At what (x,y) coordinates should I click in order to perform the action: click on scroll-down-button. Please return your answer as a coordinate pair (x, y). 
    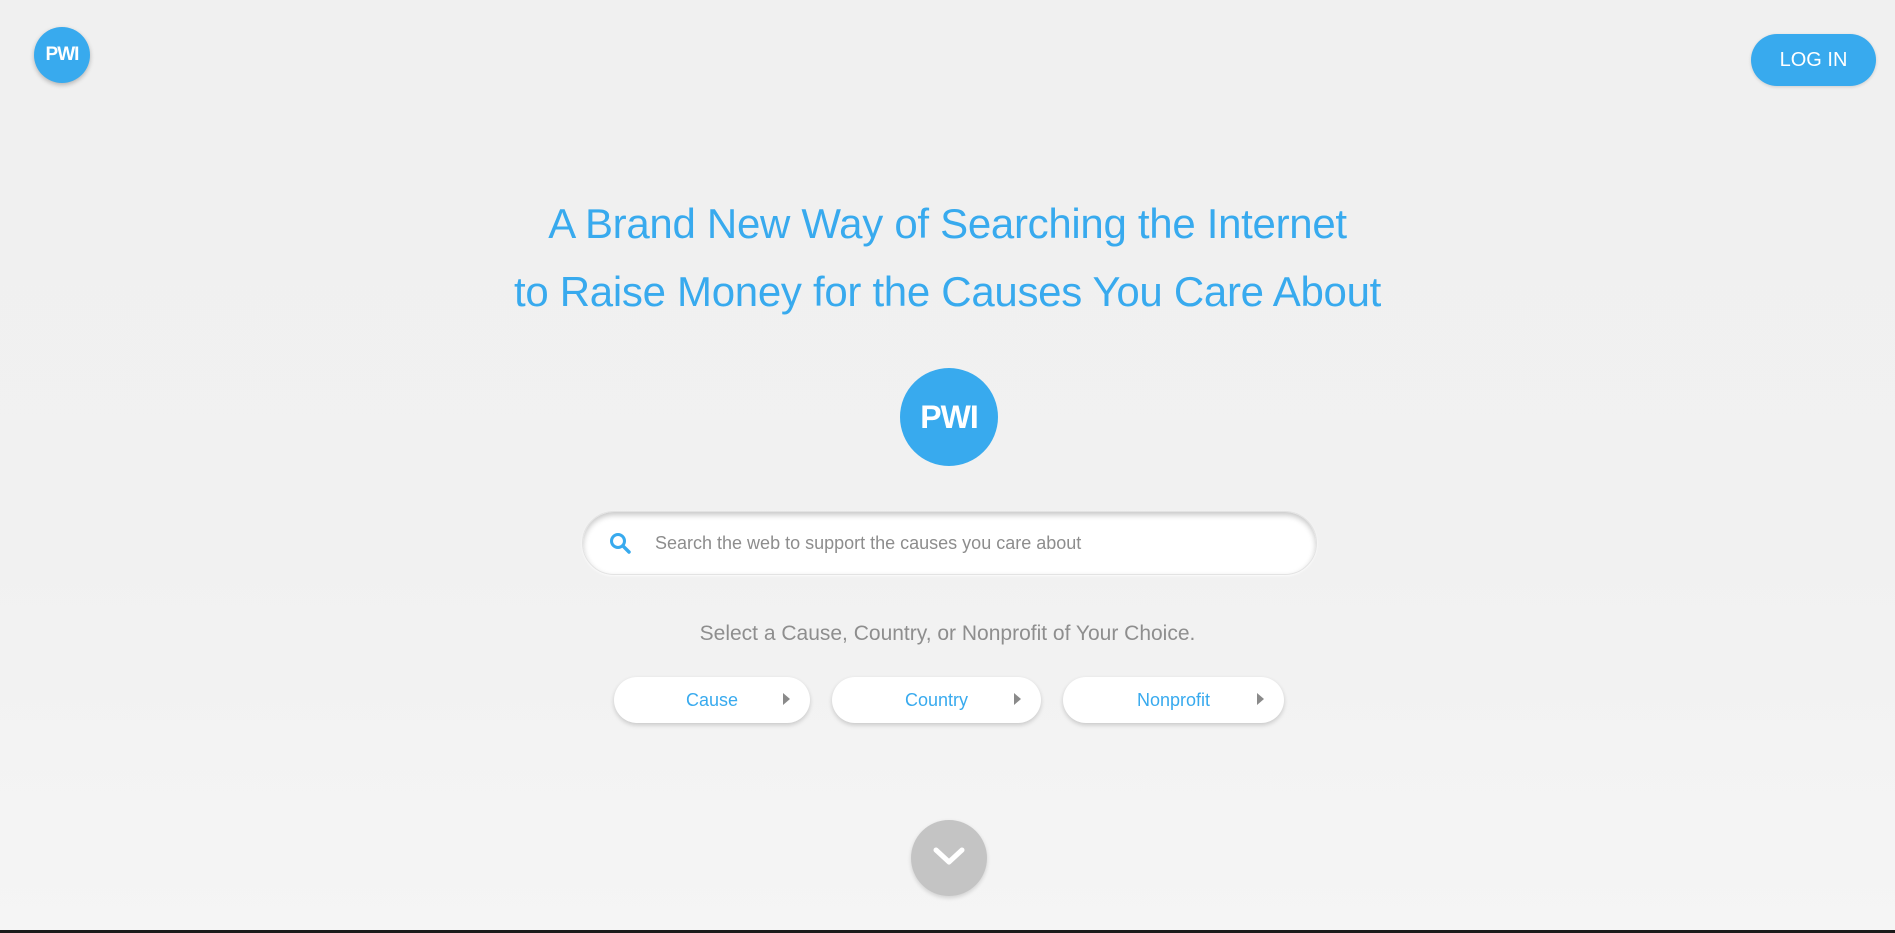
    Looking at the image, I should click on (949, 858).